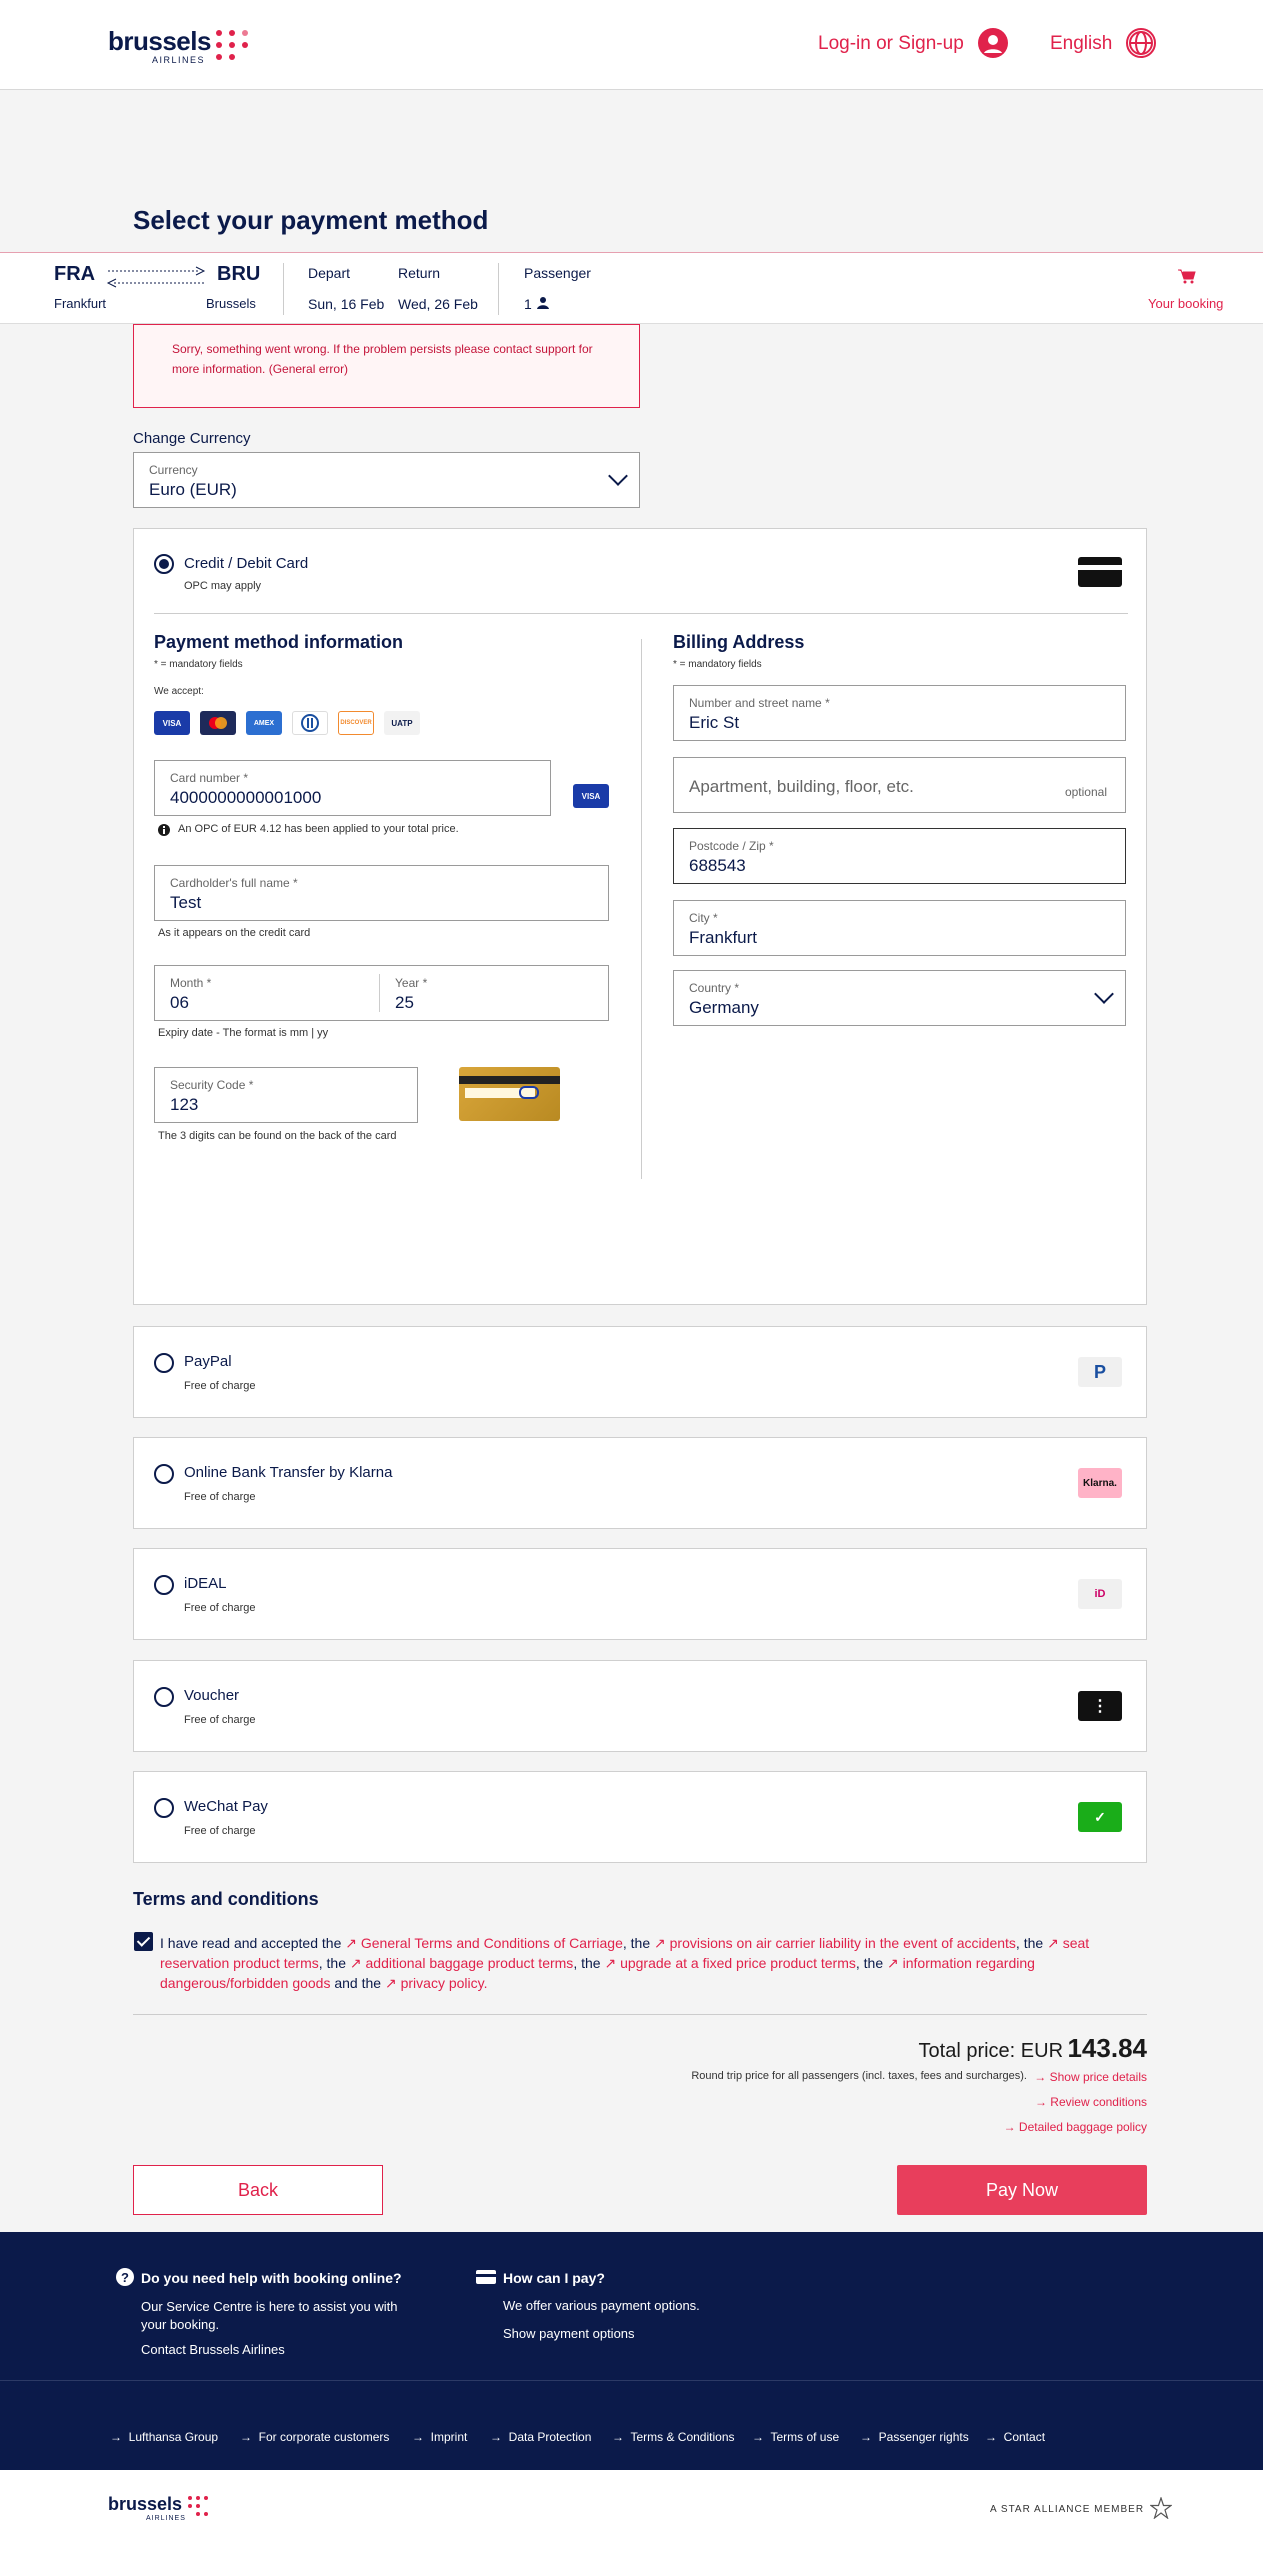 Image resolution: width=1263 pixels, height=2549 pixels. Describe the element at coordinates (185, 903) in the screenshot. I see `cardholder-input: Test` at that location.